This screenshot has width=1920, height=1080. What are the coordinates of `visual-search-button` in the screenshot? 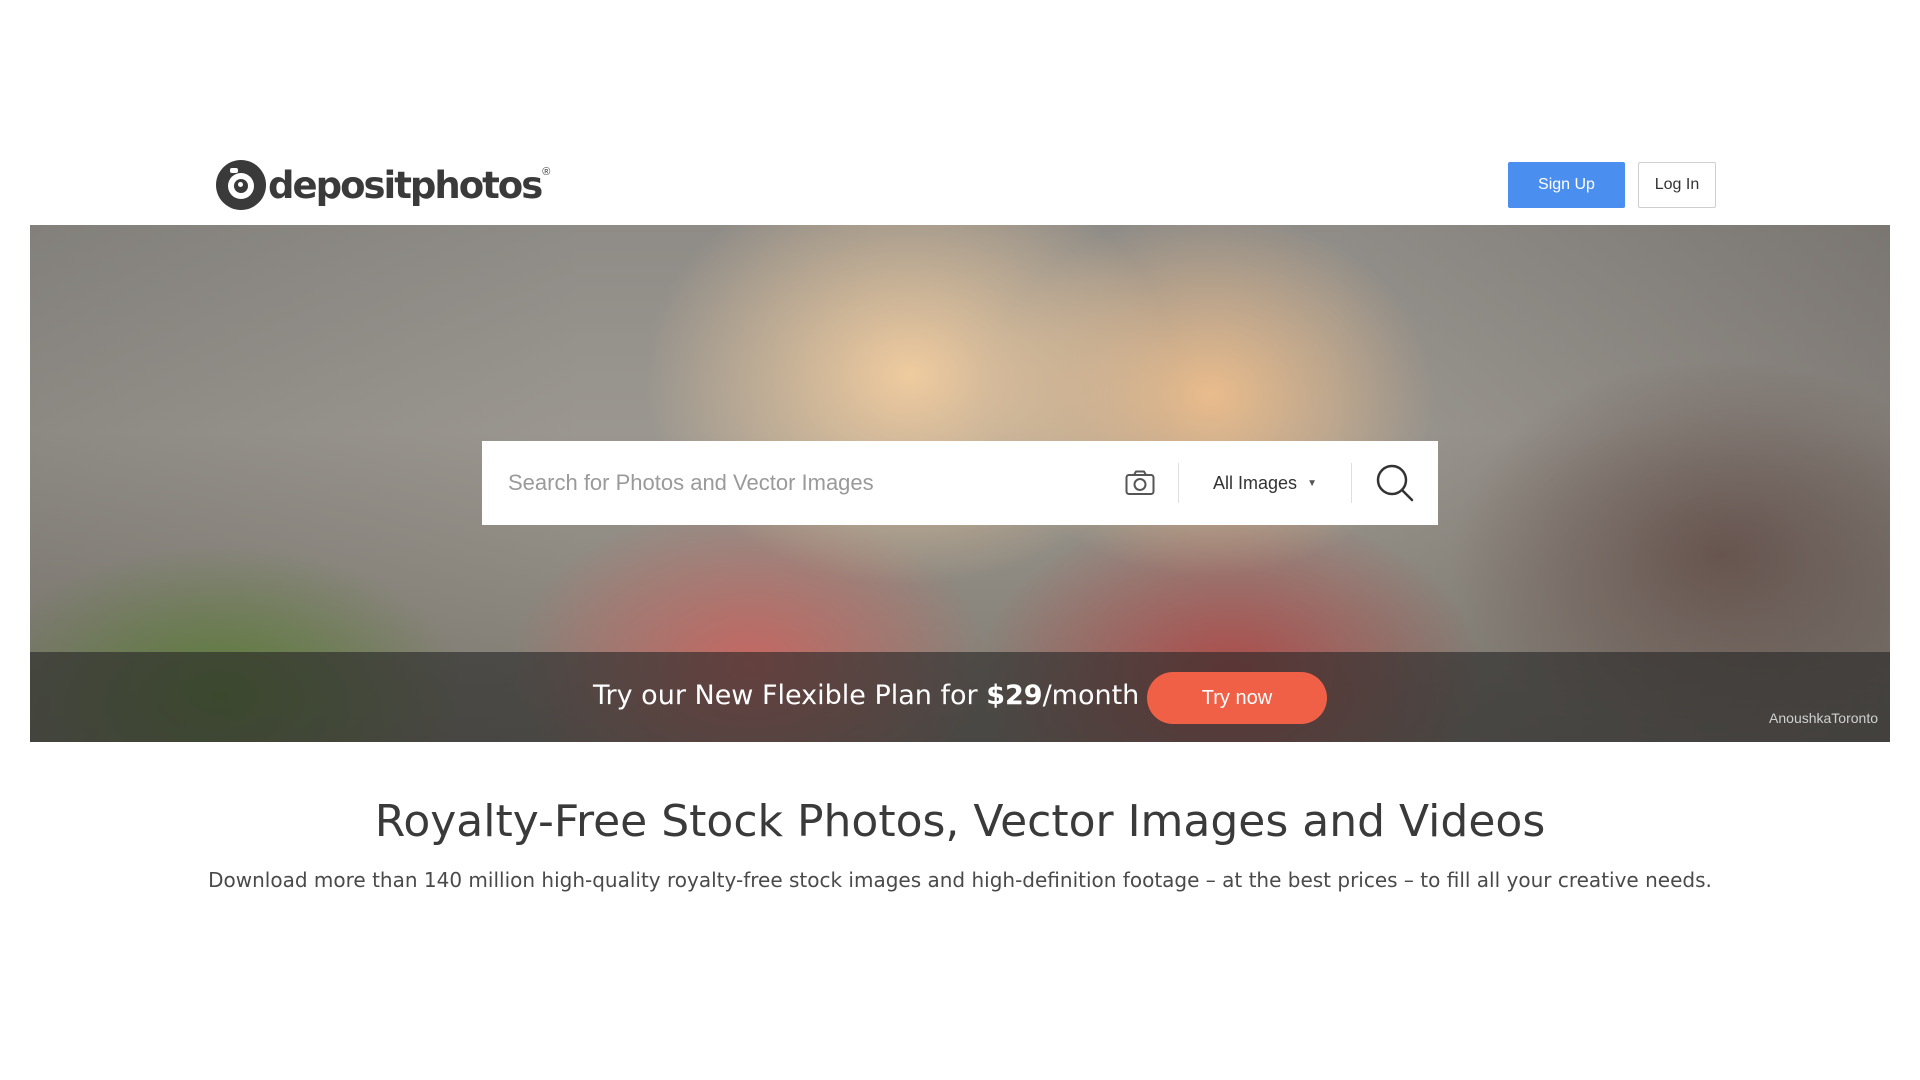 It's located at (1140, 483).